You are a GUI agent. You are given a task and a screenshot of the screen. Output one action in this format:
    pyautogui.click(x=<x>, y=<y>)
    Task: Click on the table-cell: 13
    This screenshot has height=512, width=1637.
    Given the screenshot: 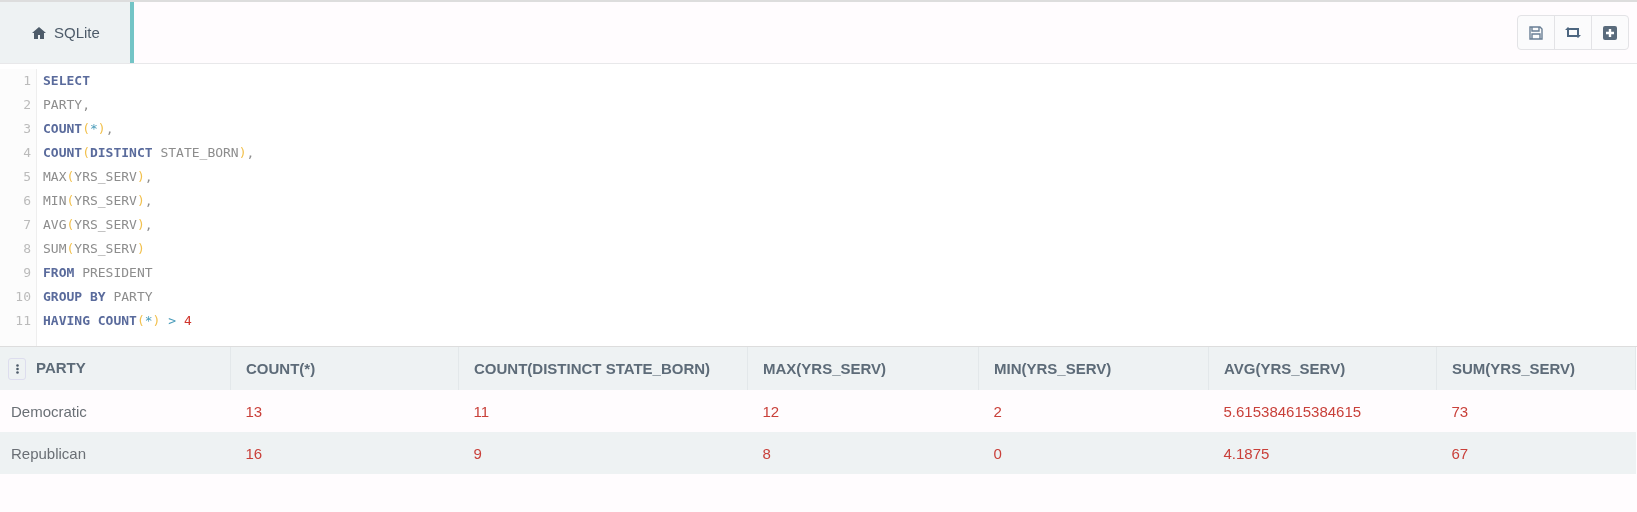 What is the action you would take?
    pyautogui.click(x=344, y=411)
    